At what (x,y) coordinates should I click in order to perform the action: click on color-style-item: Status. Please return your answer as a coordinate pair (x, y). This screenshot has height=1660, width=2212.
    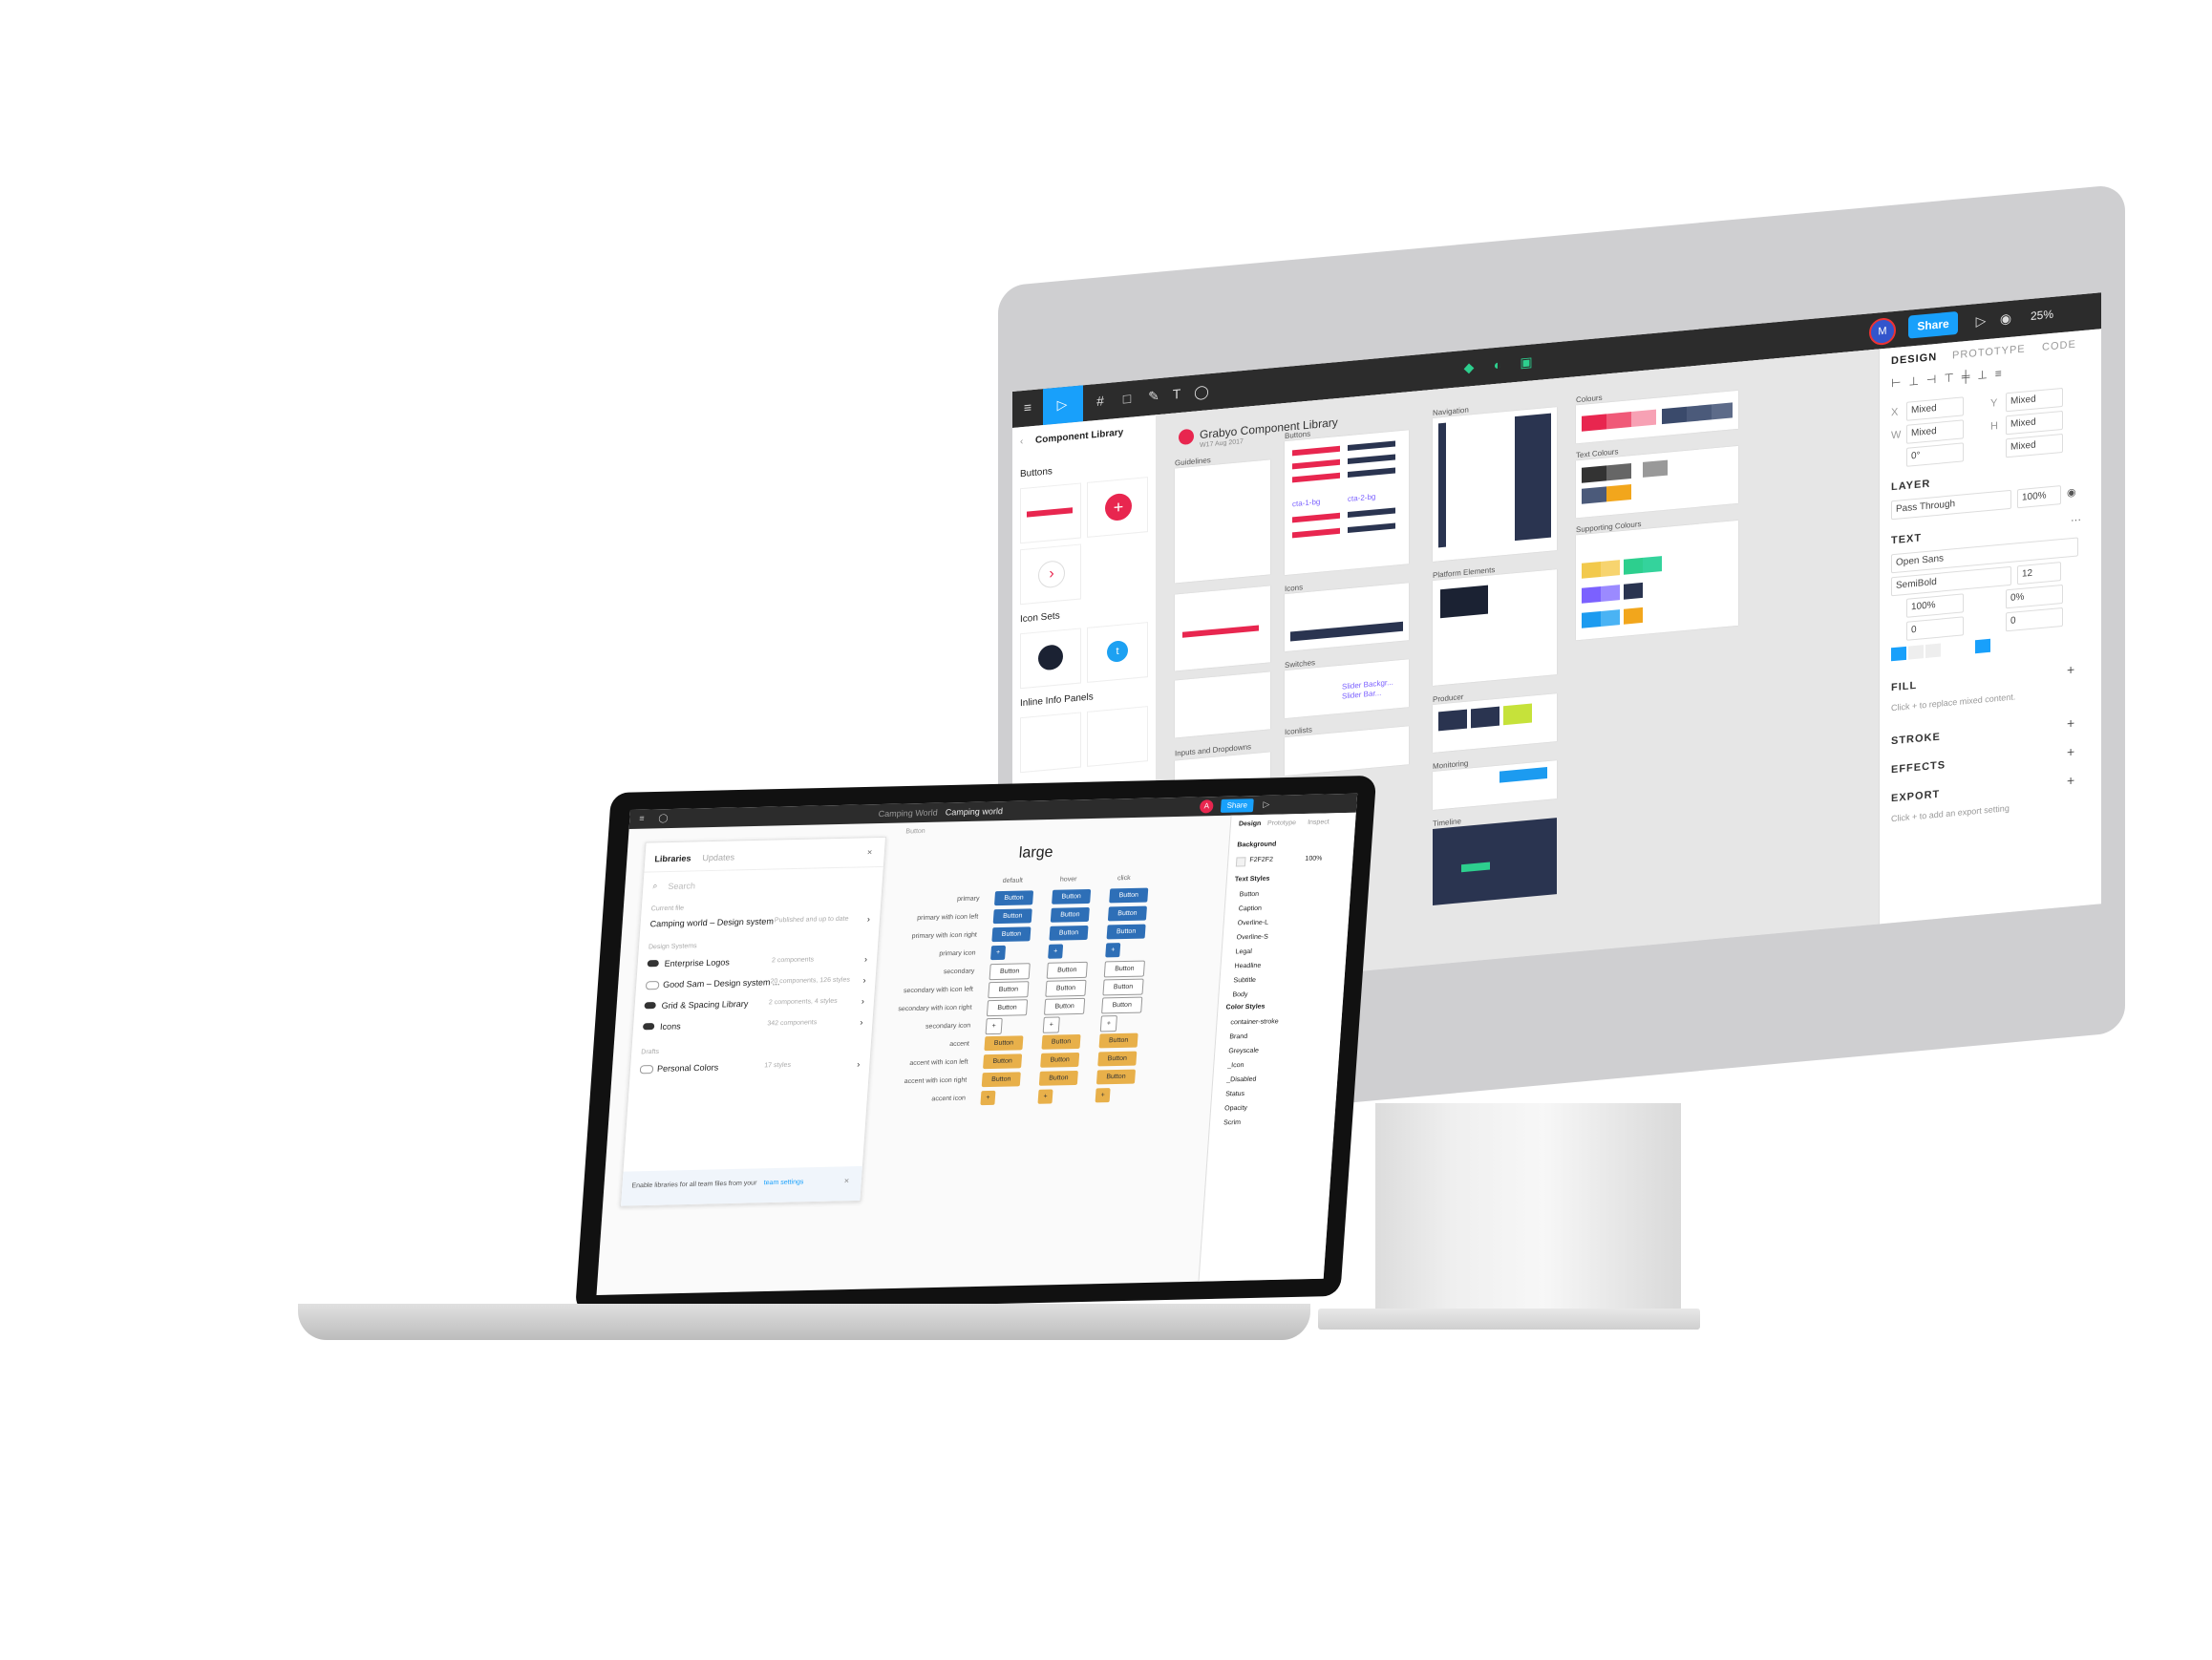
    Looking at the image, I should click on (1234, 1094).